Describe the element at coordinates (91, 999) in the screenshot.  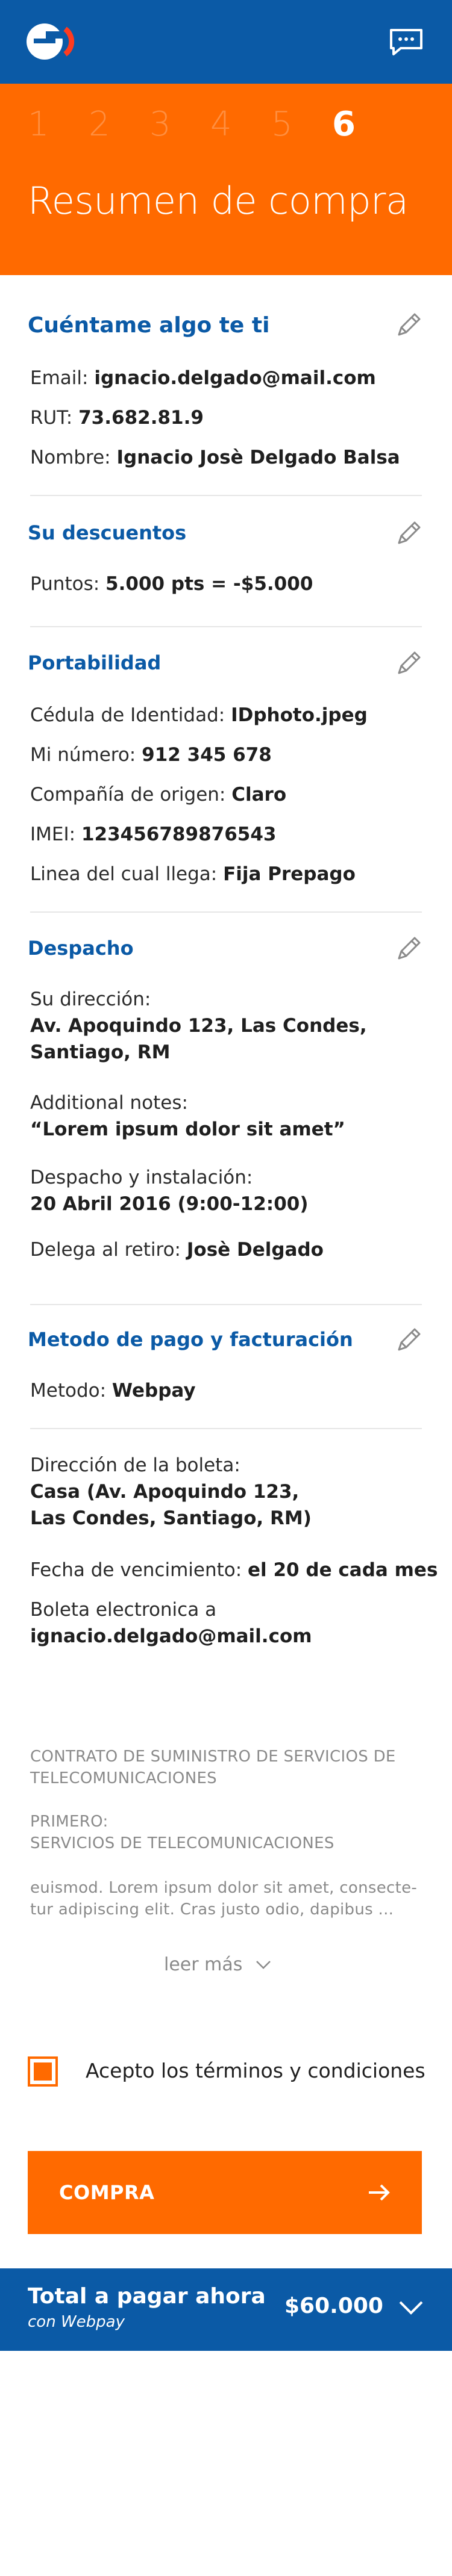
I see `address-label: Su dirección:` at that location.